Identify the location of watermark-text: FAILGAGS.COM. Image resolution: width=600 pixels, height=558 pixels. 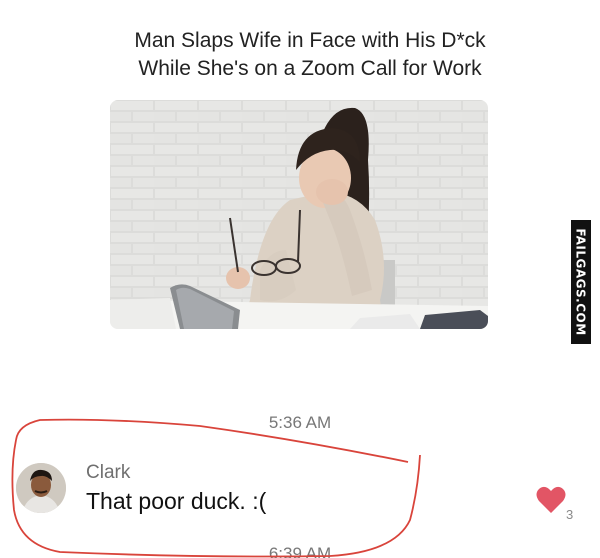
(581, 282).